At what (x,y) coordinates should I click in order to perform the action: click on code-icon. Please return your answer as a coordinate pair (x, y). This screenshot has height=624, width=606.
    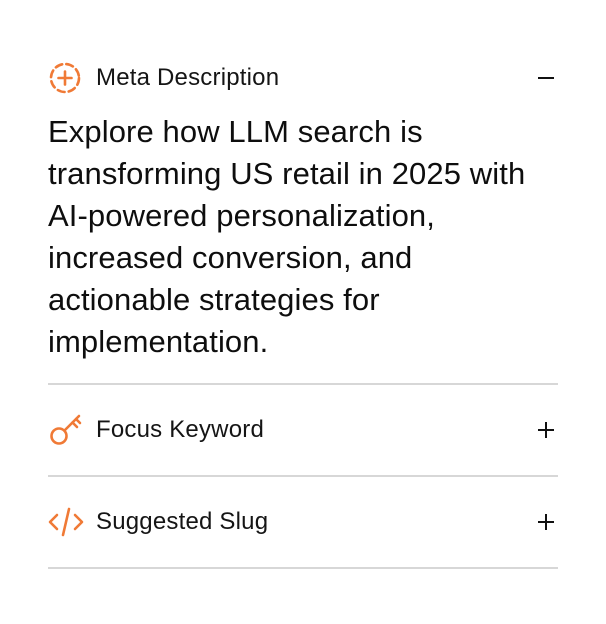
    Looking at the image, I should click on (72, 522).